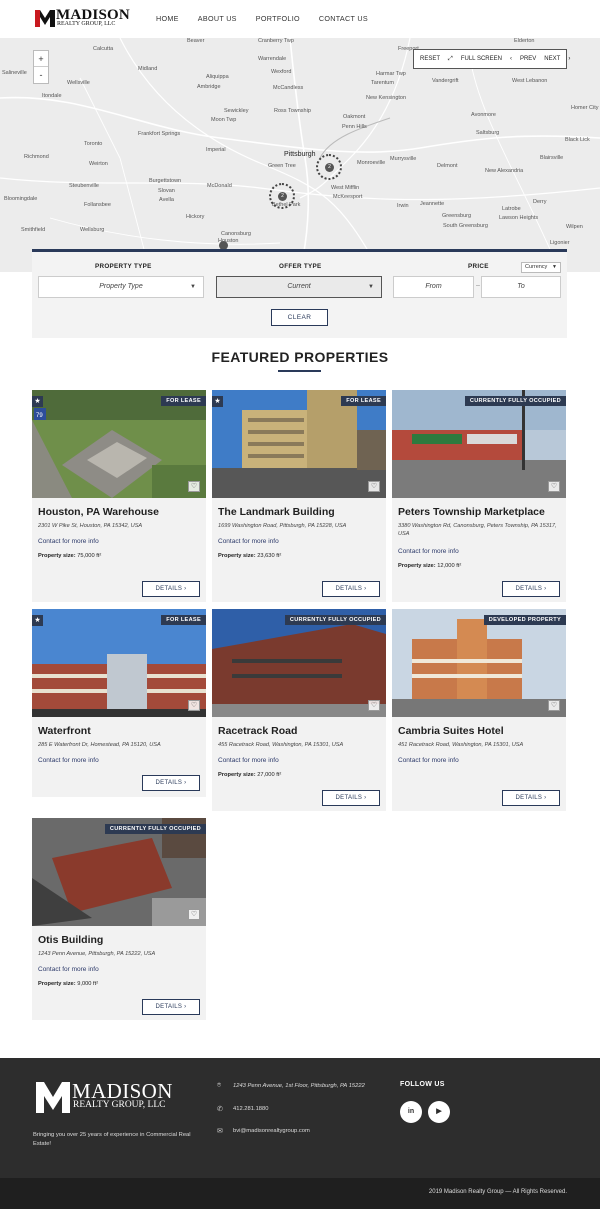  What do you see at coordinates (276, 512) in the screenshot?
I see `property-title: The Landmark Building` at bounding box center [276, 512].